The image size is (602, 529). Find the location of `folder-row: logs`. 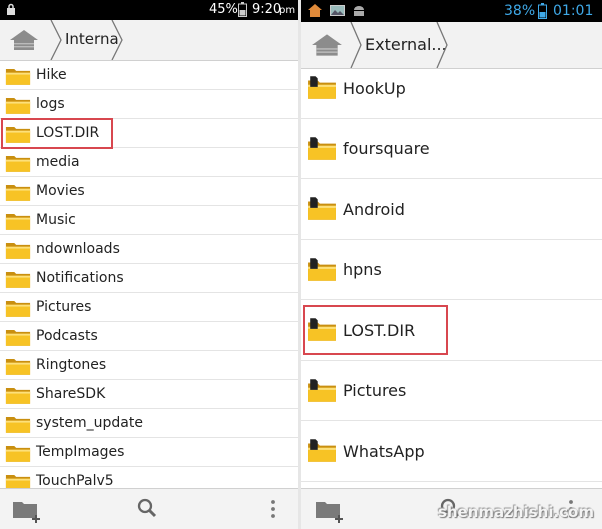

folder-row: logs is located at coordinates (149, 104).